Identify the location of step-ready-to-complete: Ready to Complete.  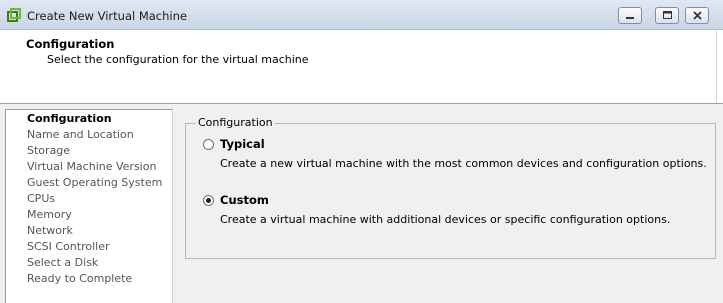
(79, 278).